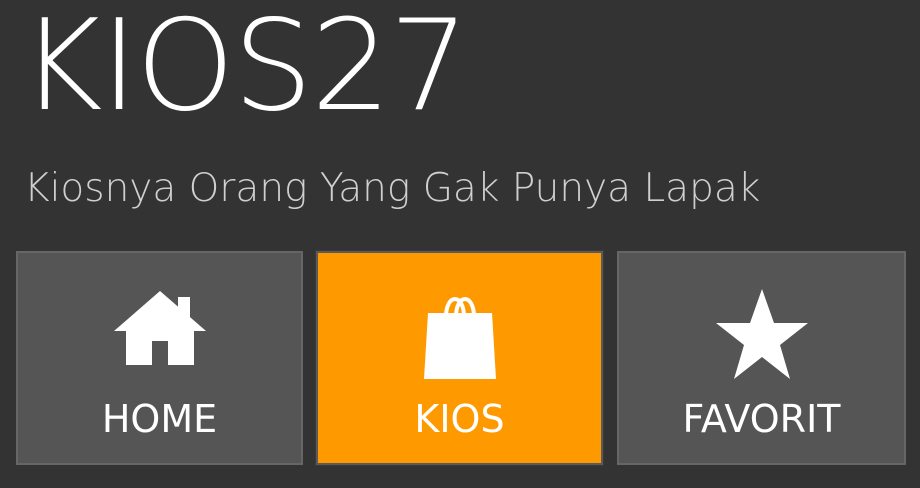 The image size is (920, 488). Describe the element at coordinates (160, 329) in the screenshot. I see `home-icon` at that location.